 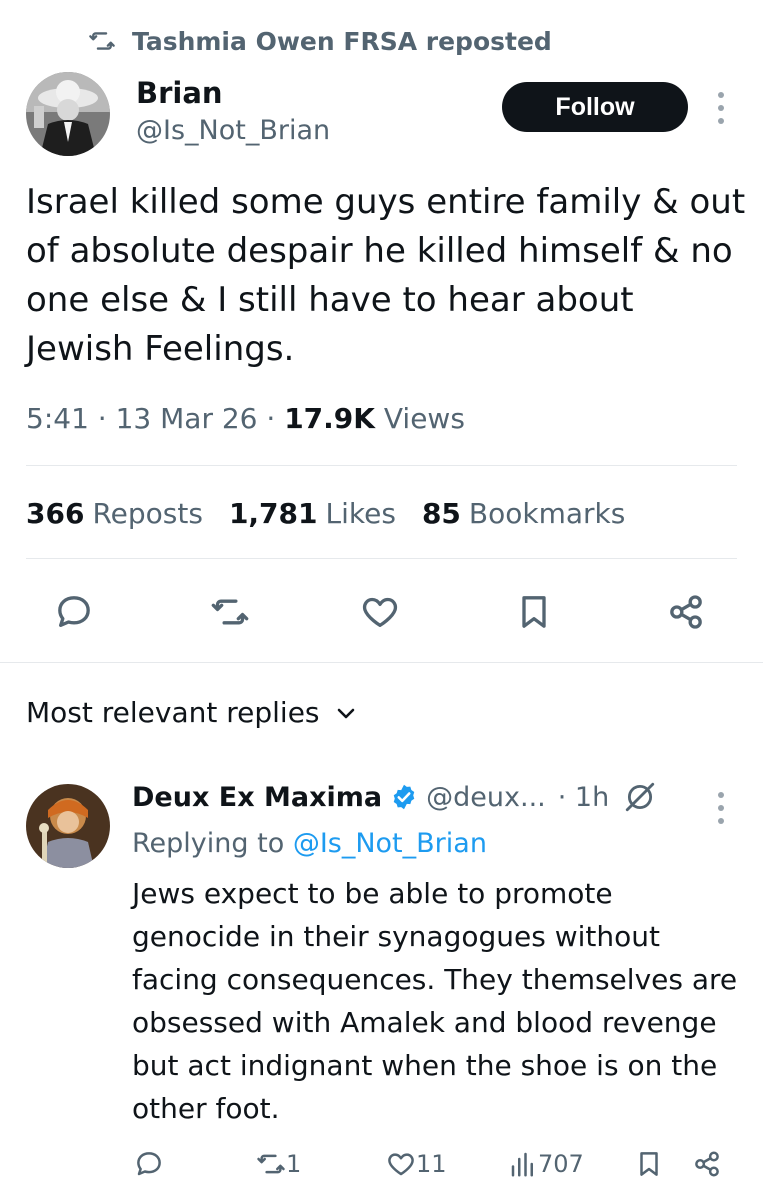 I want to click on share-button, so click(x=686, y=612).